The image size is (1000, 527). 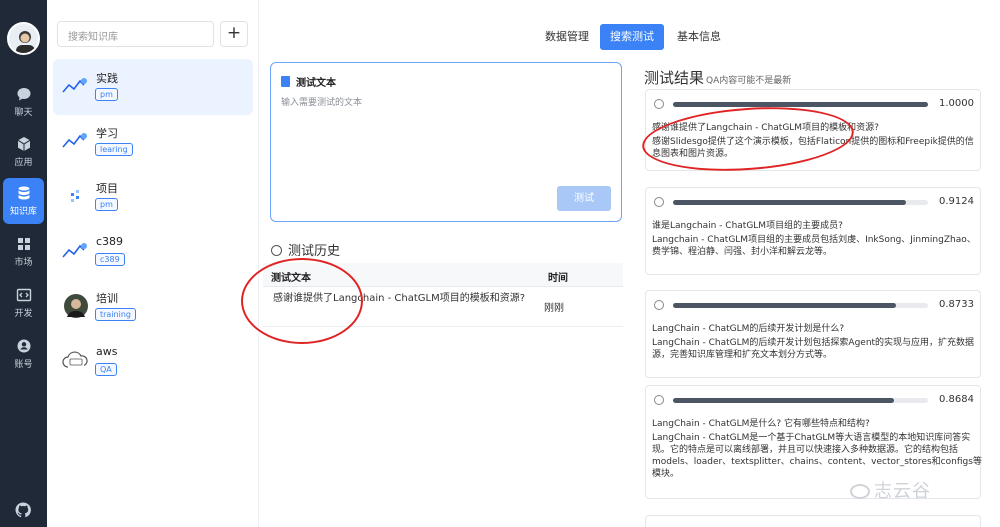 What do you see at coordinates (23, 144) in the screenshot?
I see `cube-icon` at bounding box center [23, 144].